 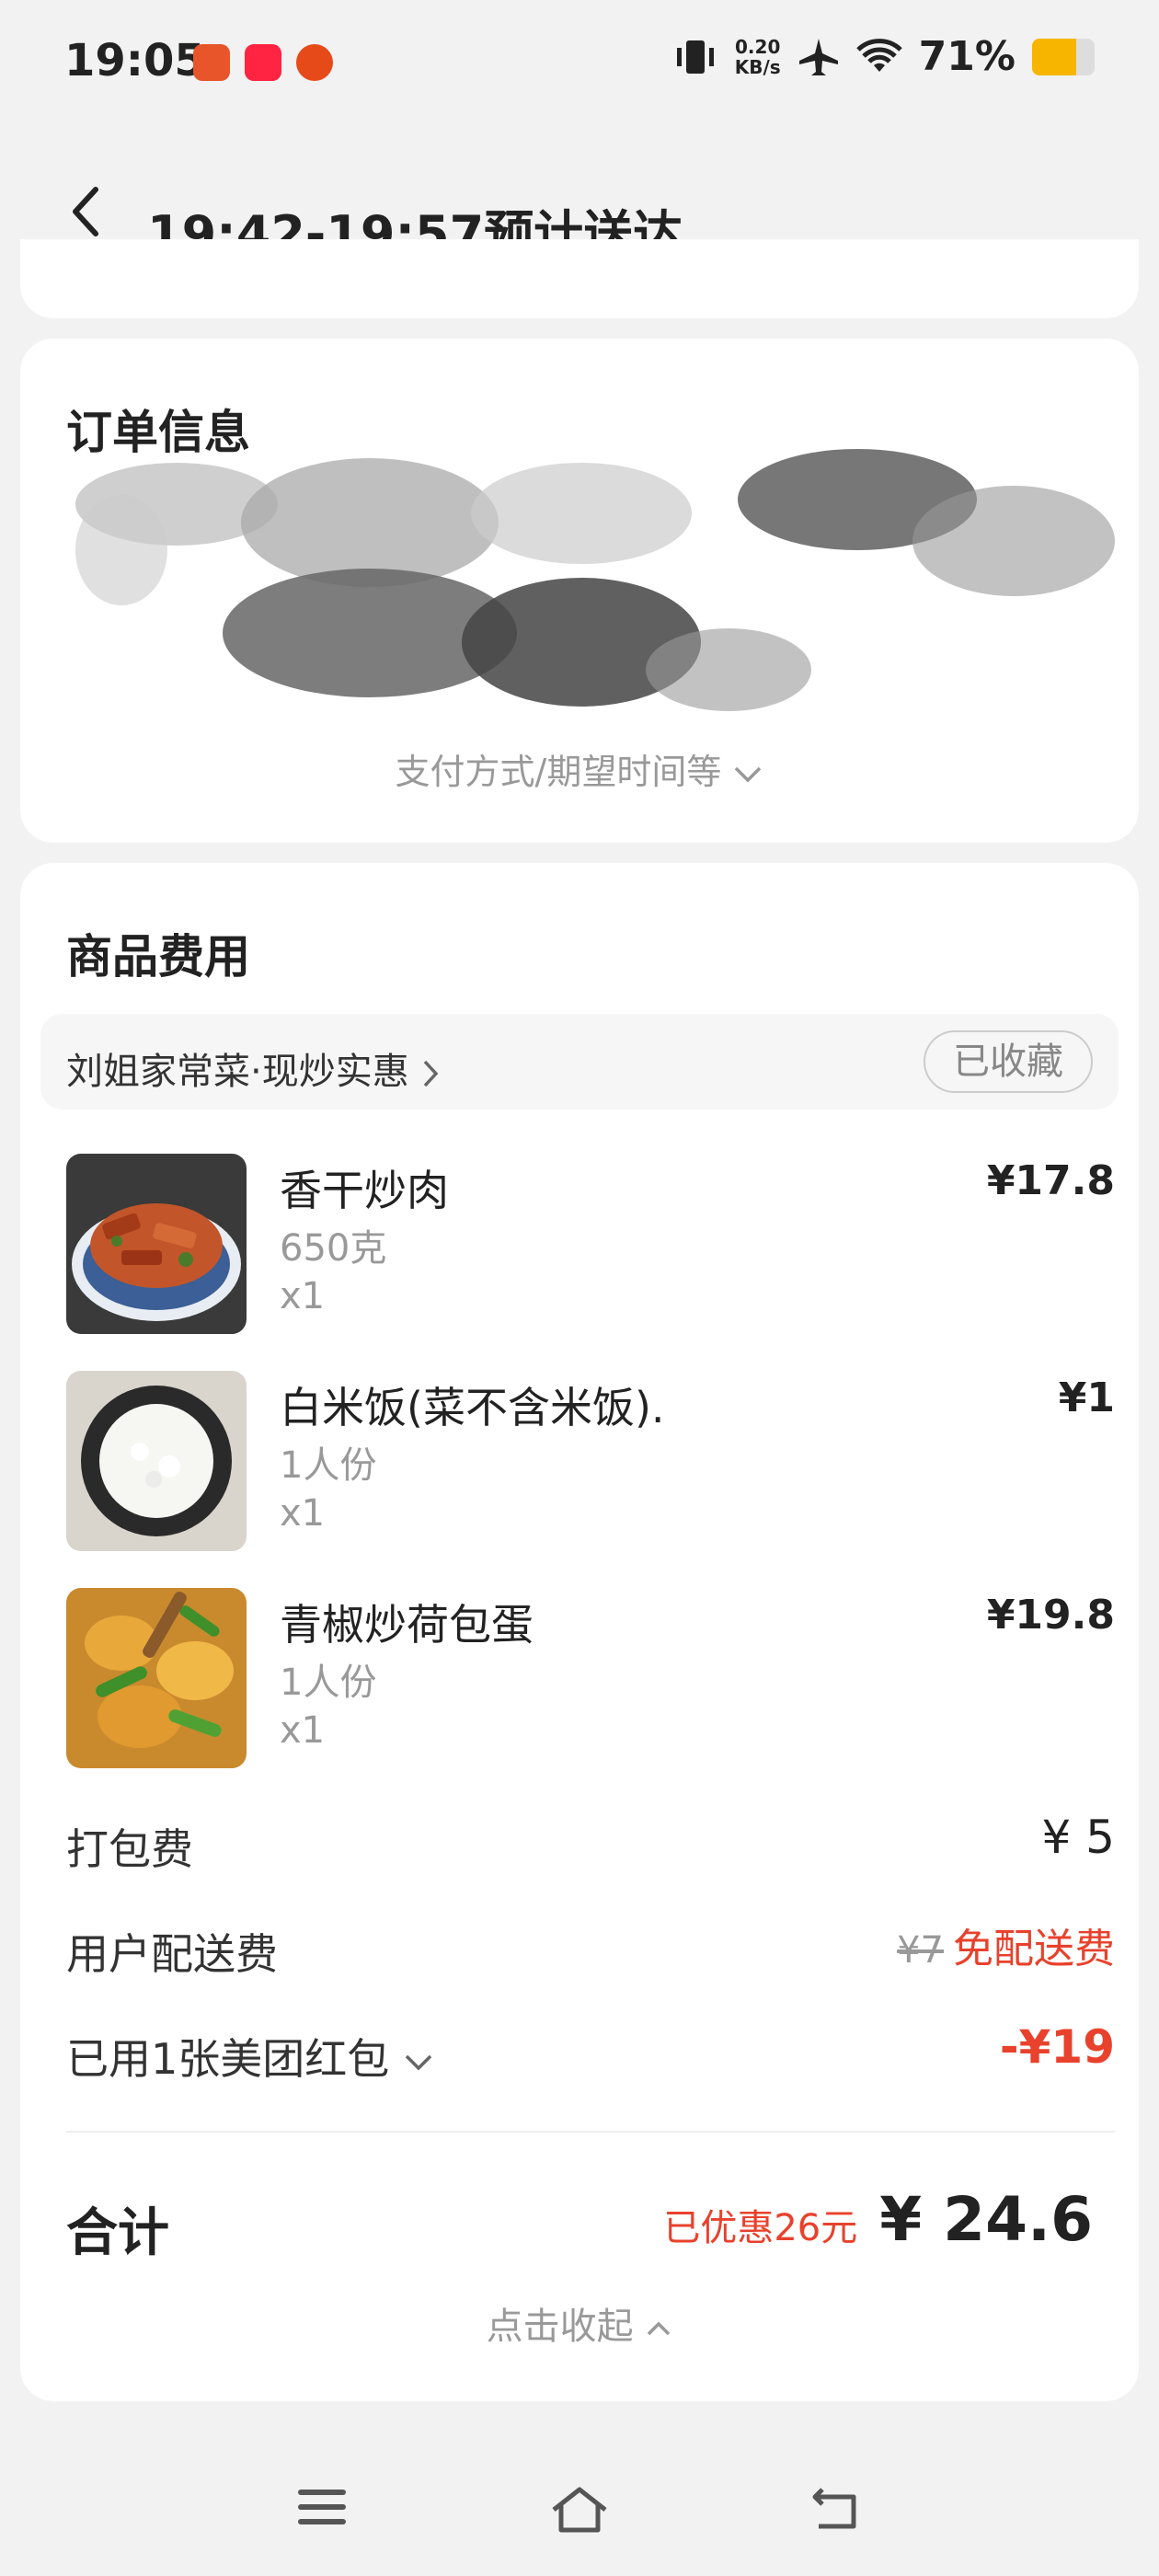 I want to click on net-speed-value: 0.20, so click(x=758, y=46).